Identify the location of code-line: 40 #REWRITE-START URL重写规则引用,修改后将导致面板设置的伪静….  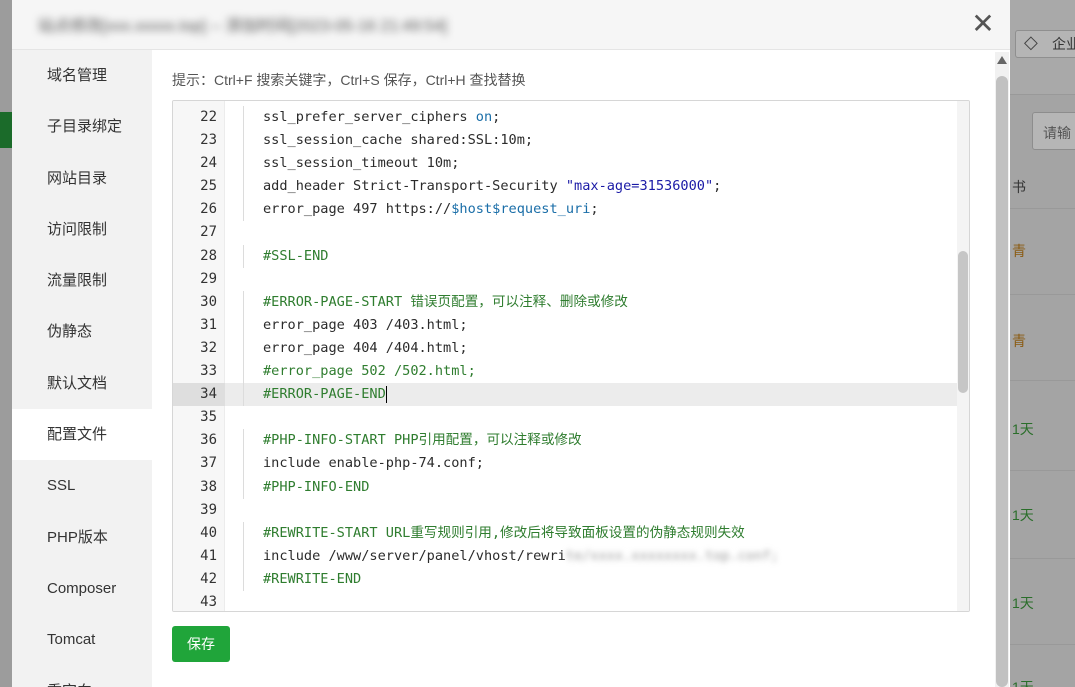
(571, 533).